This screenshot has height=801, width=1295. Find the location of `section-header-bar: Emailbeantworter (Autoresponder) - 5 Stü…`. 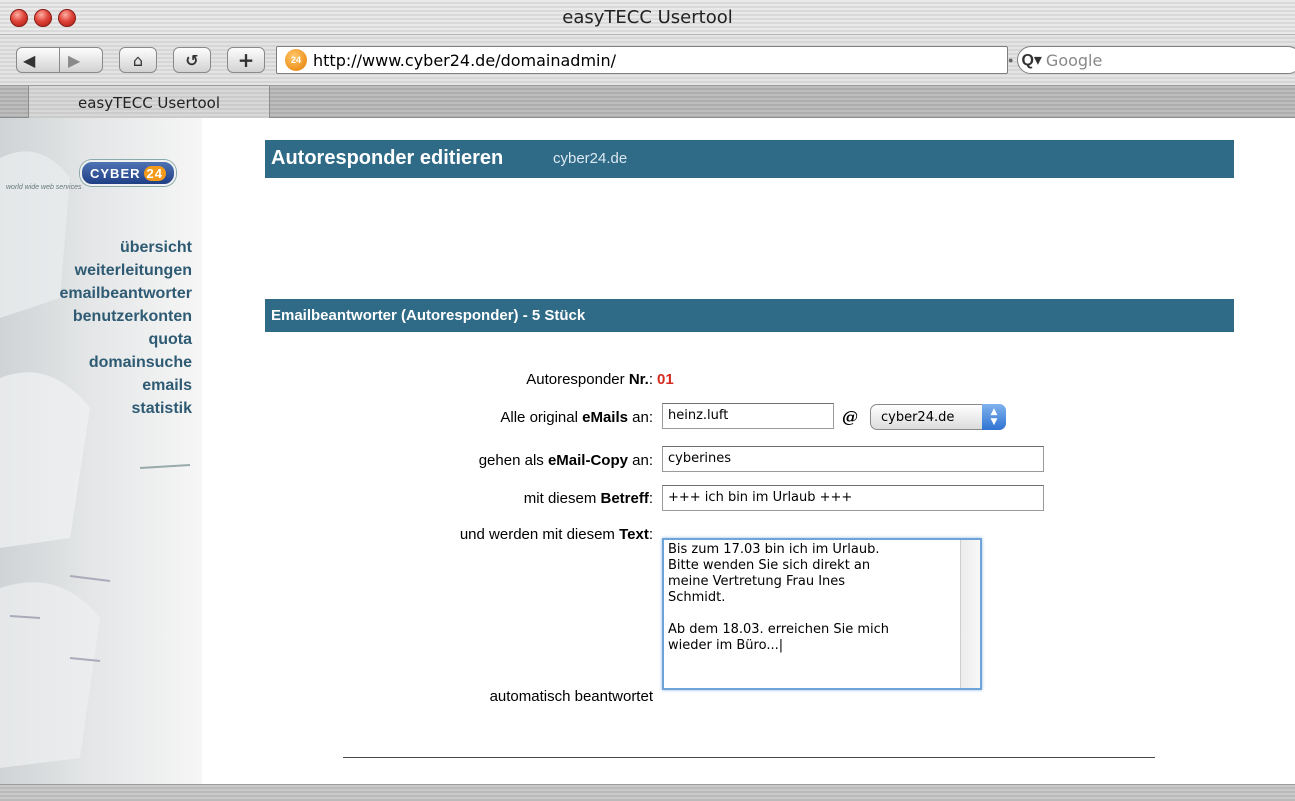

section-header-bar: Emailbeantworter (Autoresponder) - 5 Stü… is located at coordinates (749, 315).